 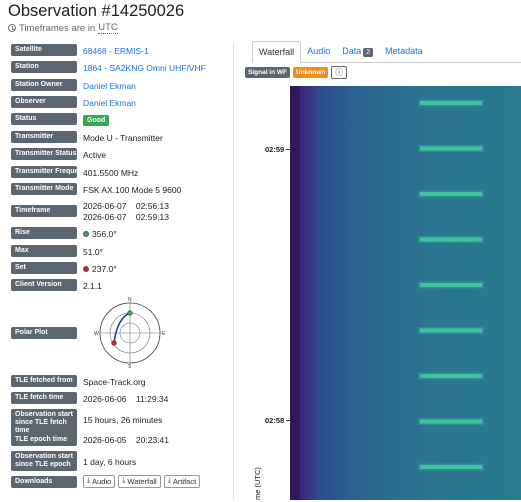 I want to click on detail-label: Rise, so click(x=44, y=233).